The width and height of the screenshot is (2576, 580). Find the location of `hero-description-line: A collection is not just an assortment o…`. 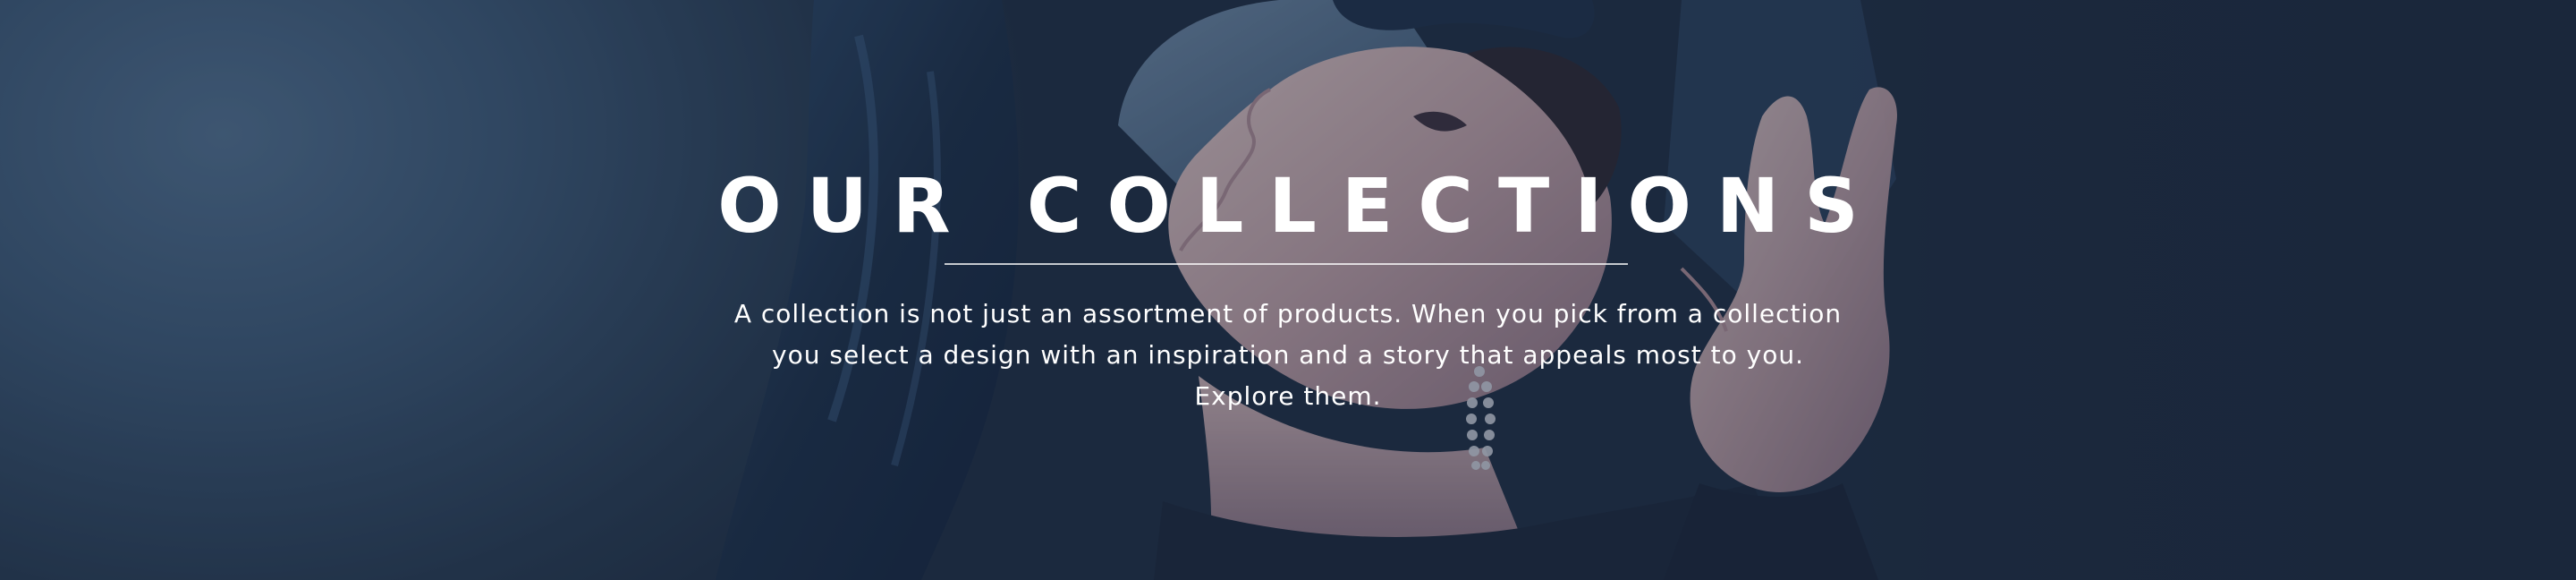

hero-description-line: A collection is not just an assortment o… is located at coordinates (1288, 313).